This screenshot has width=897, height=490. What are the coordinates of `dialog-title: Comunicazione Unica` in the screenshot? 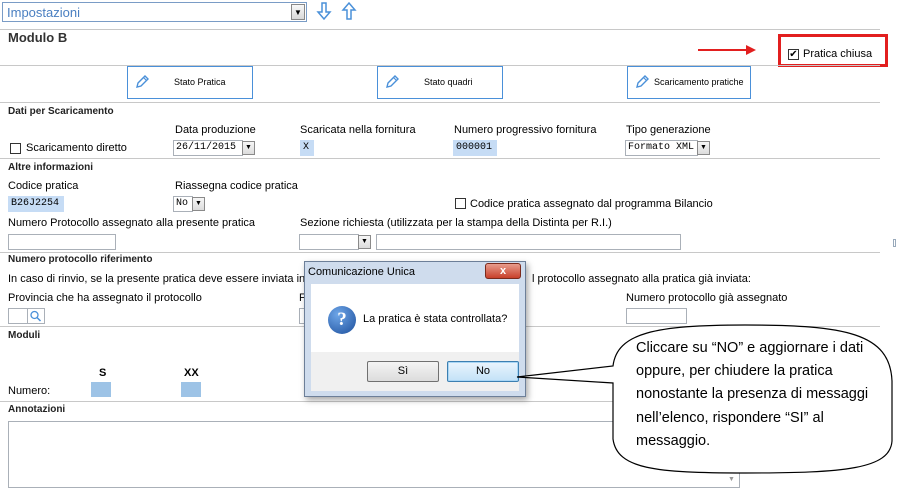 It's located at (361, 272).